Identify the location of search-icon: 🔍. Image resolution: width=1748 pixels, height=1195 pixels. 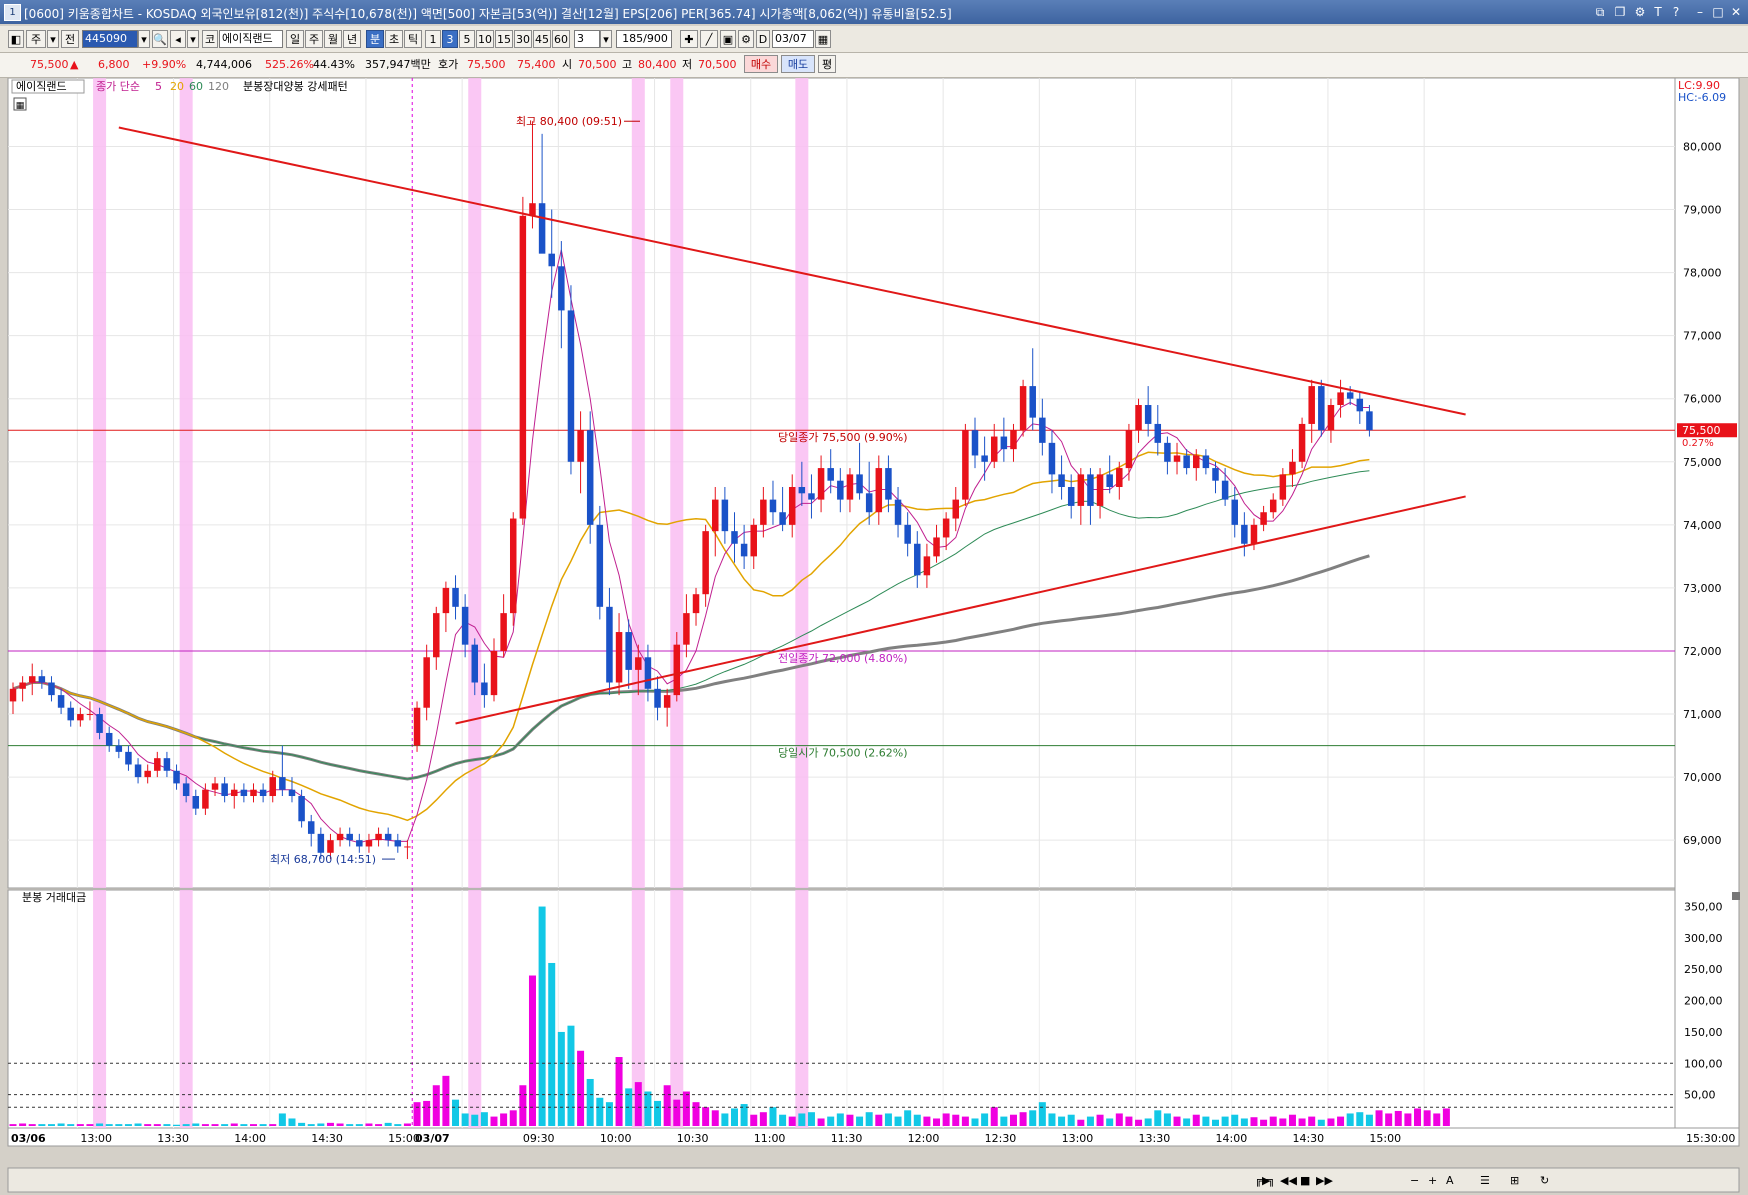
(160, 39).